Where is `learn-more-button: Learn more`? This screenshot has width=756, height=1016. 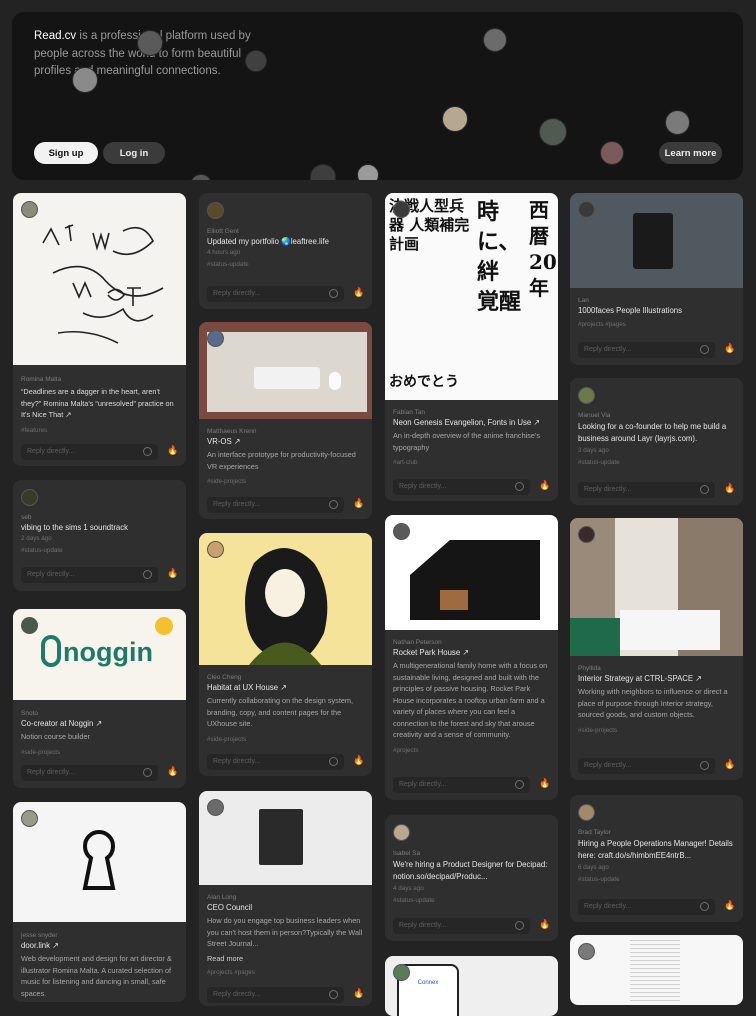 learn-more-button: Learn more is located at coordinates (690, 153).